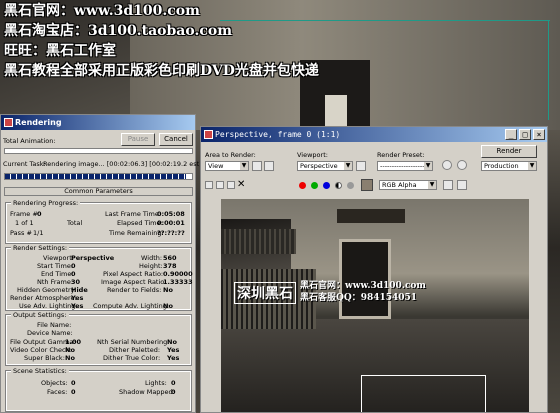 Image resolution: width=560 pixels, height=413 pixels. I want to click on render-setup-icon, so click(447, 165).